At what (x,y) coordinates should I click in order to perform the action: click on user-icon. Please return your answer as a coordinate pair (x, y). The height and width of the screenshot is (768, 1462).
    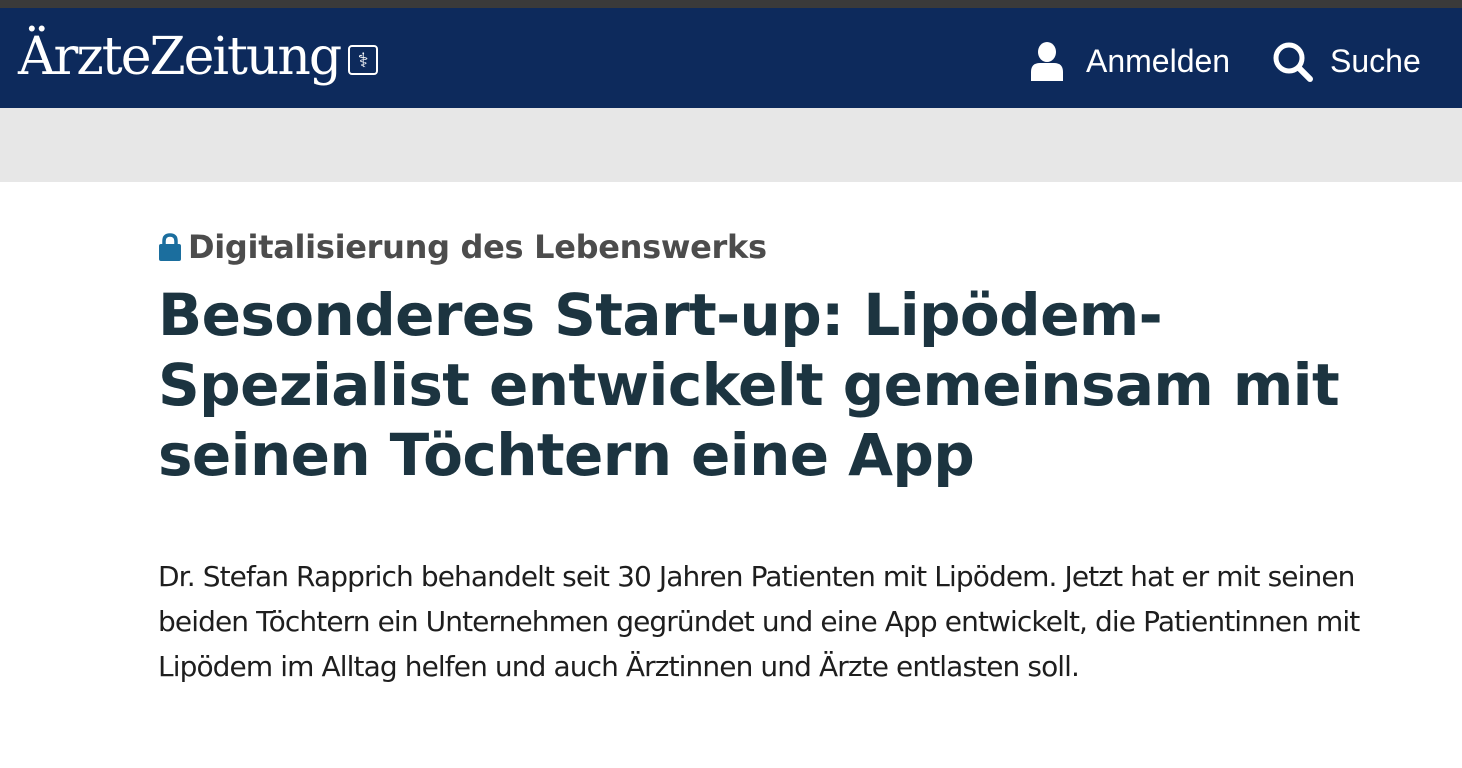
    Looking at the image, I should click on (1047, 61).